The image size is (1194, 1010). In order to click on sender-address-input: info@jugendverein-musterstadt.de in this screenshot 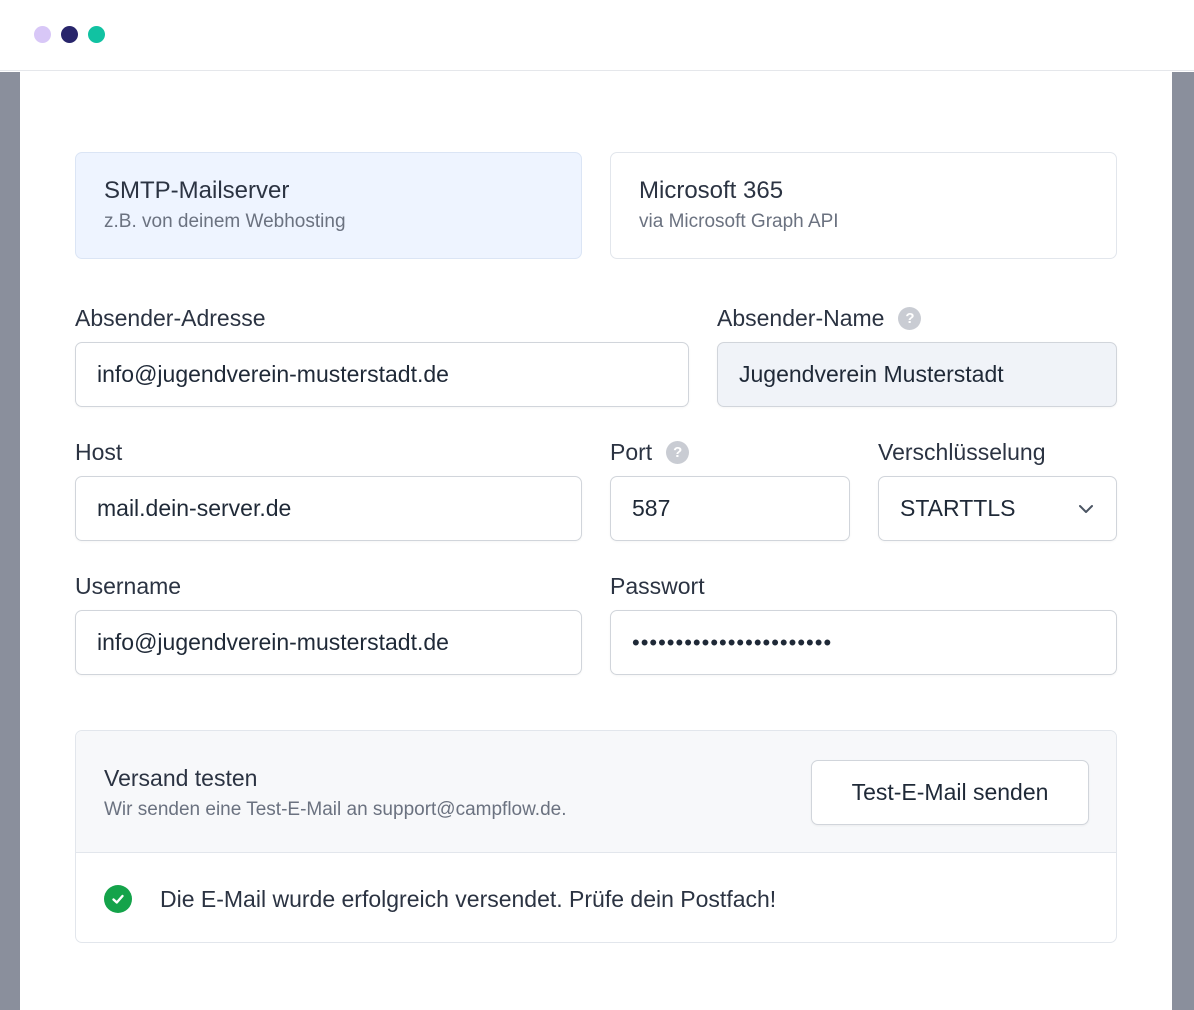, I will do `click(382, 374)`.